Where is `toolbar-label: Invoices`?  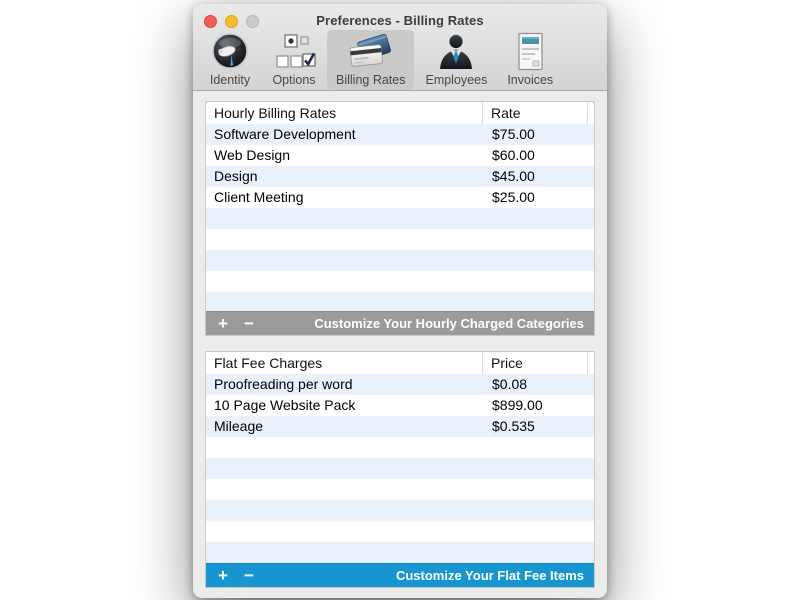
toolbar-label: Invoices is located at coordinates (530, 80).